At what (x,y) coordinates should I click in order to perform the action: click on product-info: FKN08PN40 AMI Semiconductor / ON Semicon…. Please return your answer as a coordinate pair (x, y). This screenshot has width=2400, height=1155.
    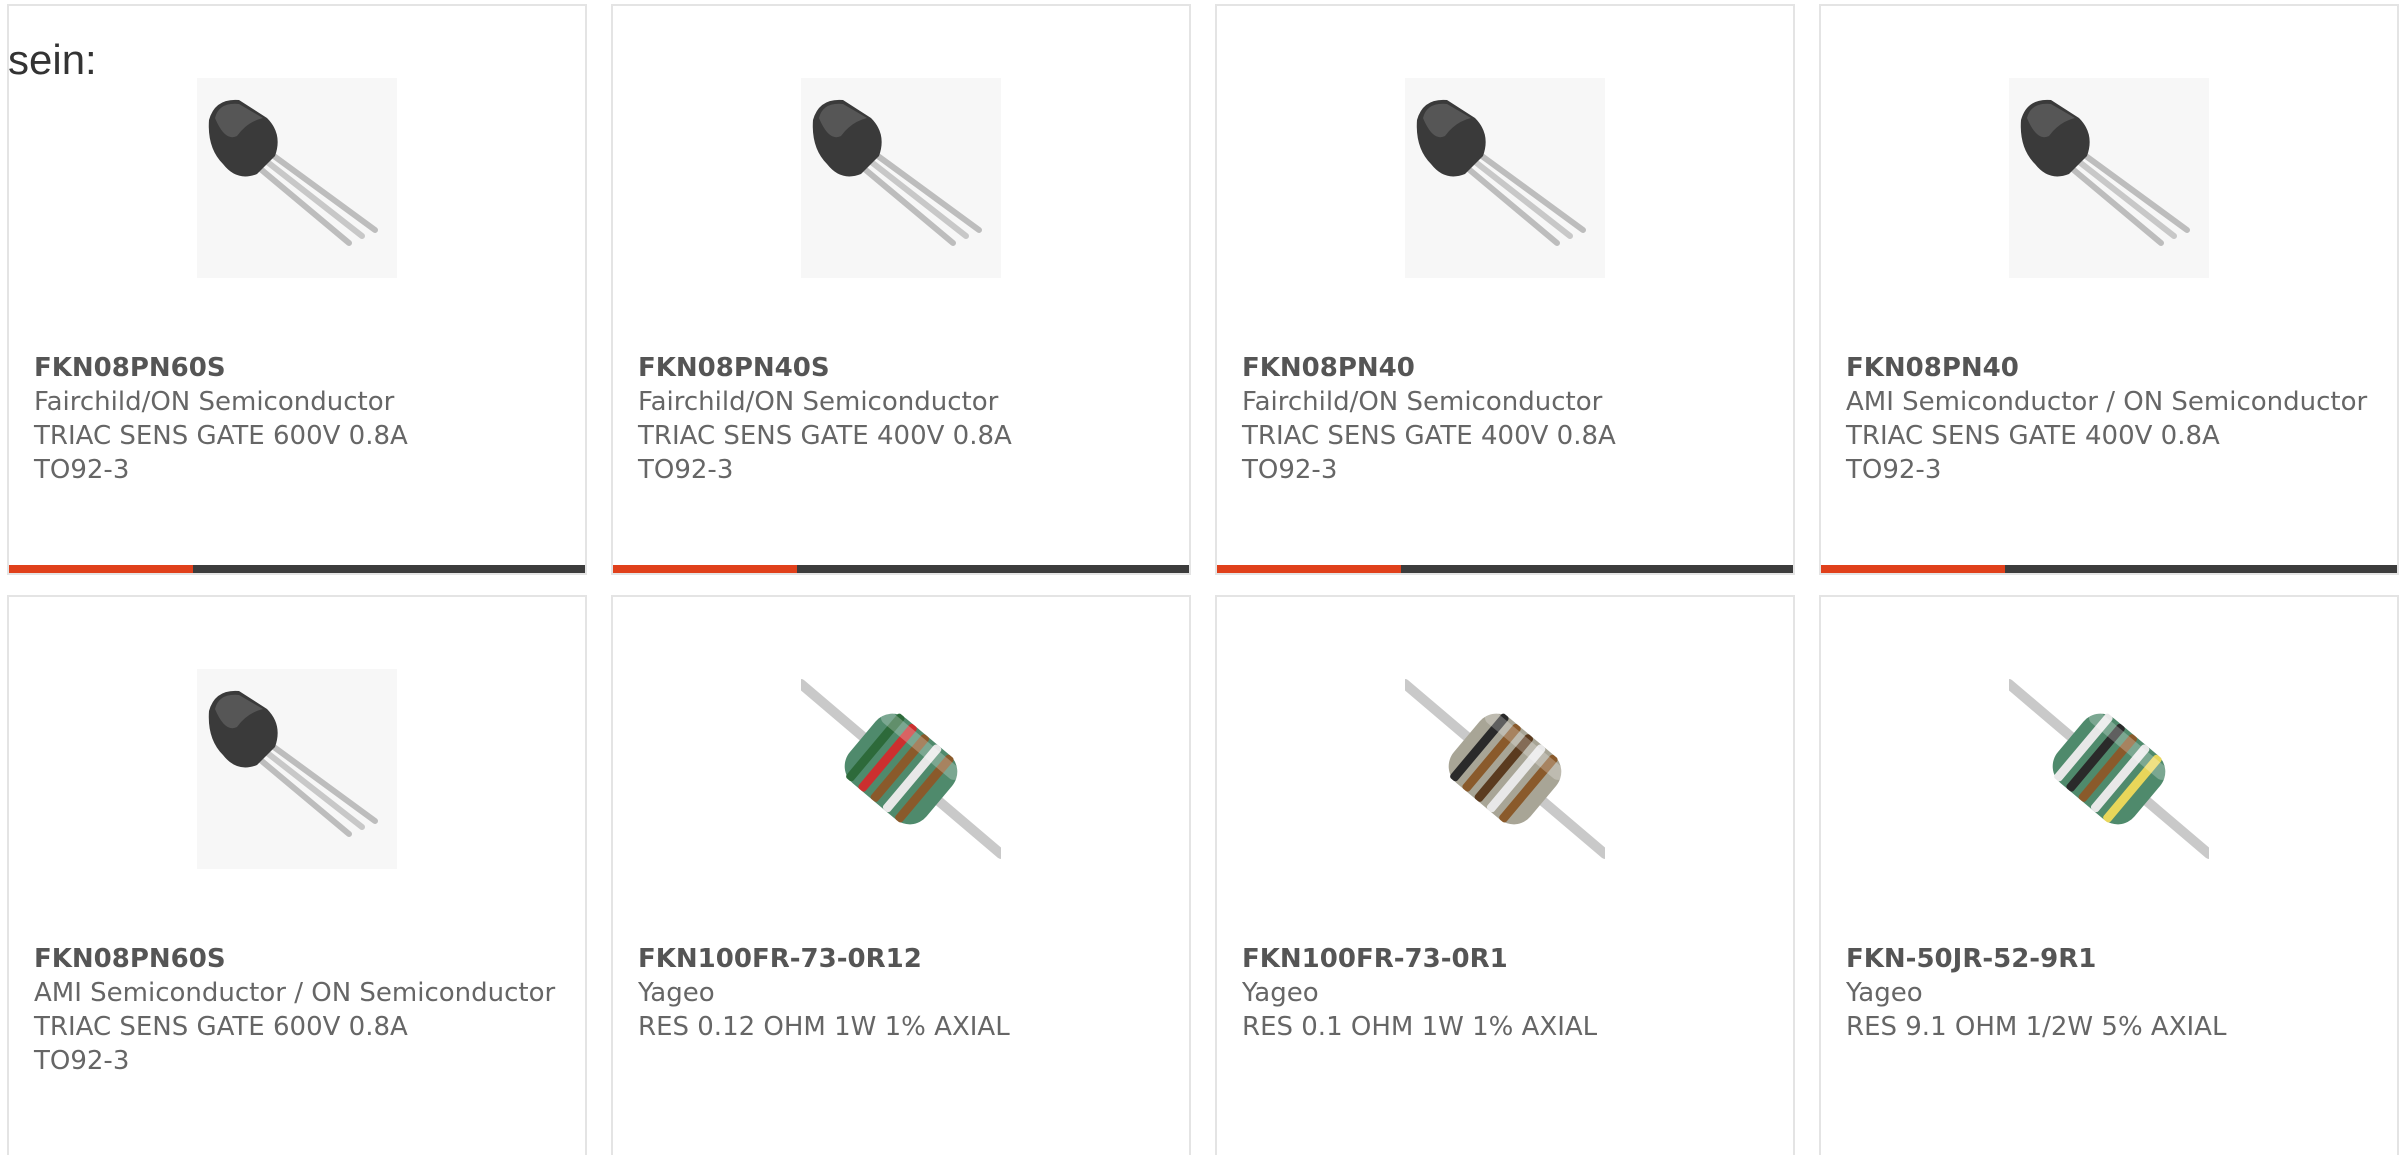
    Looking at the image, I should click on (2111, 419).